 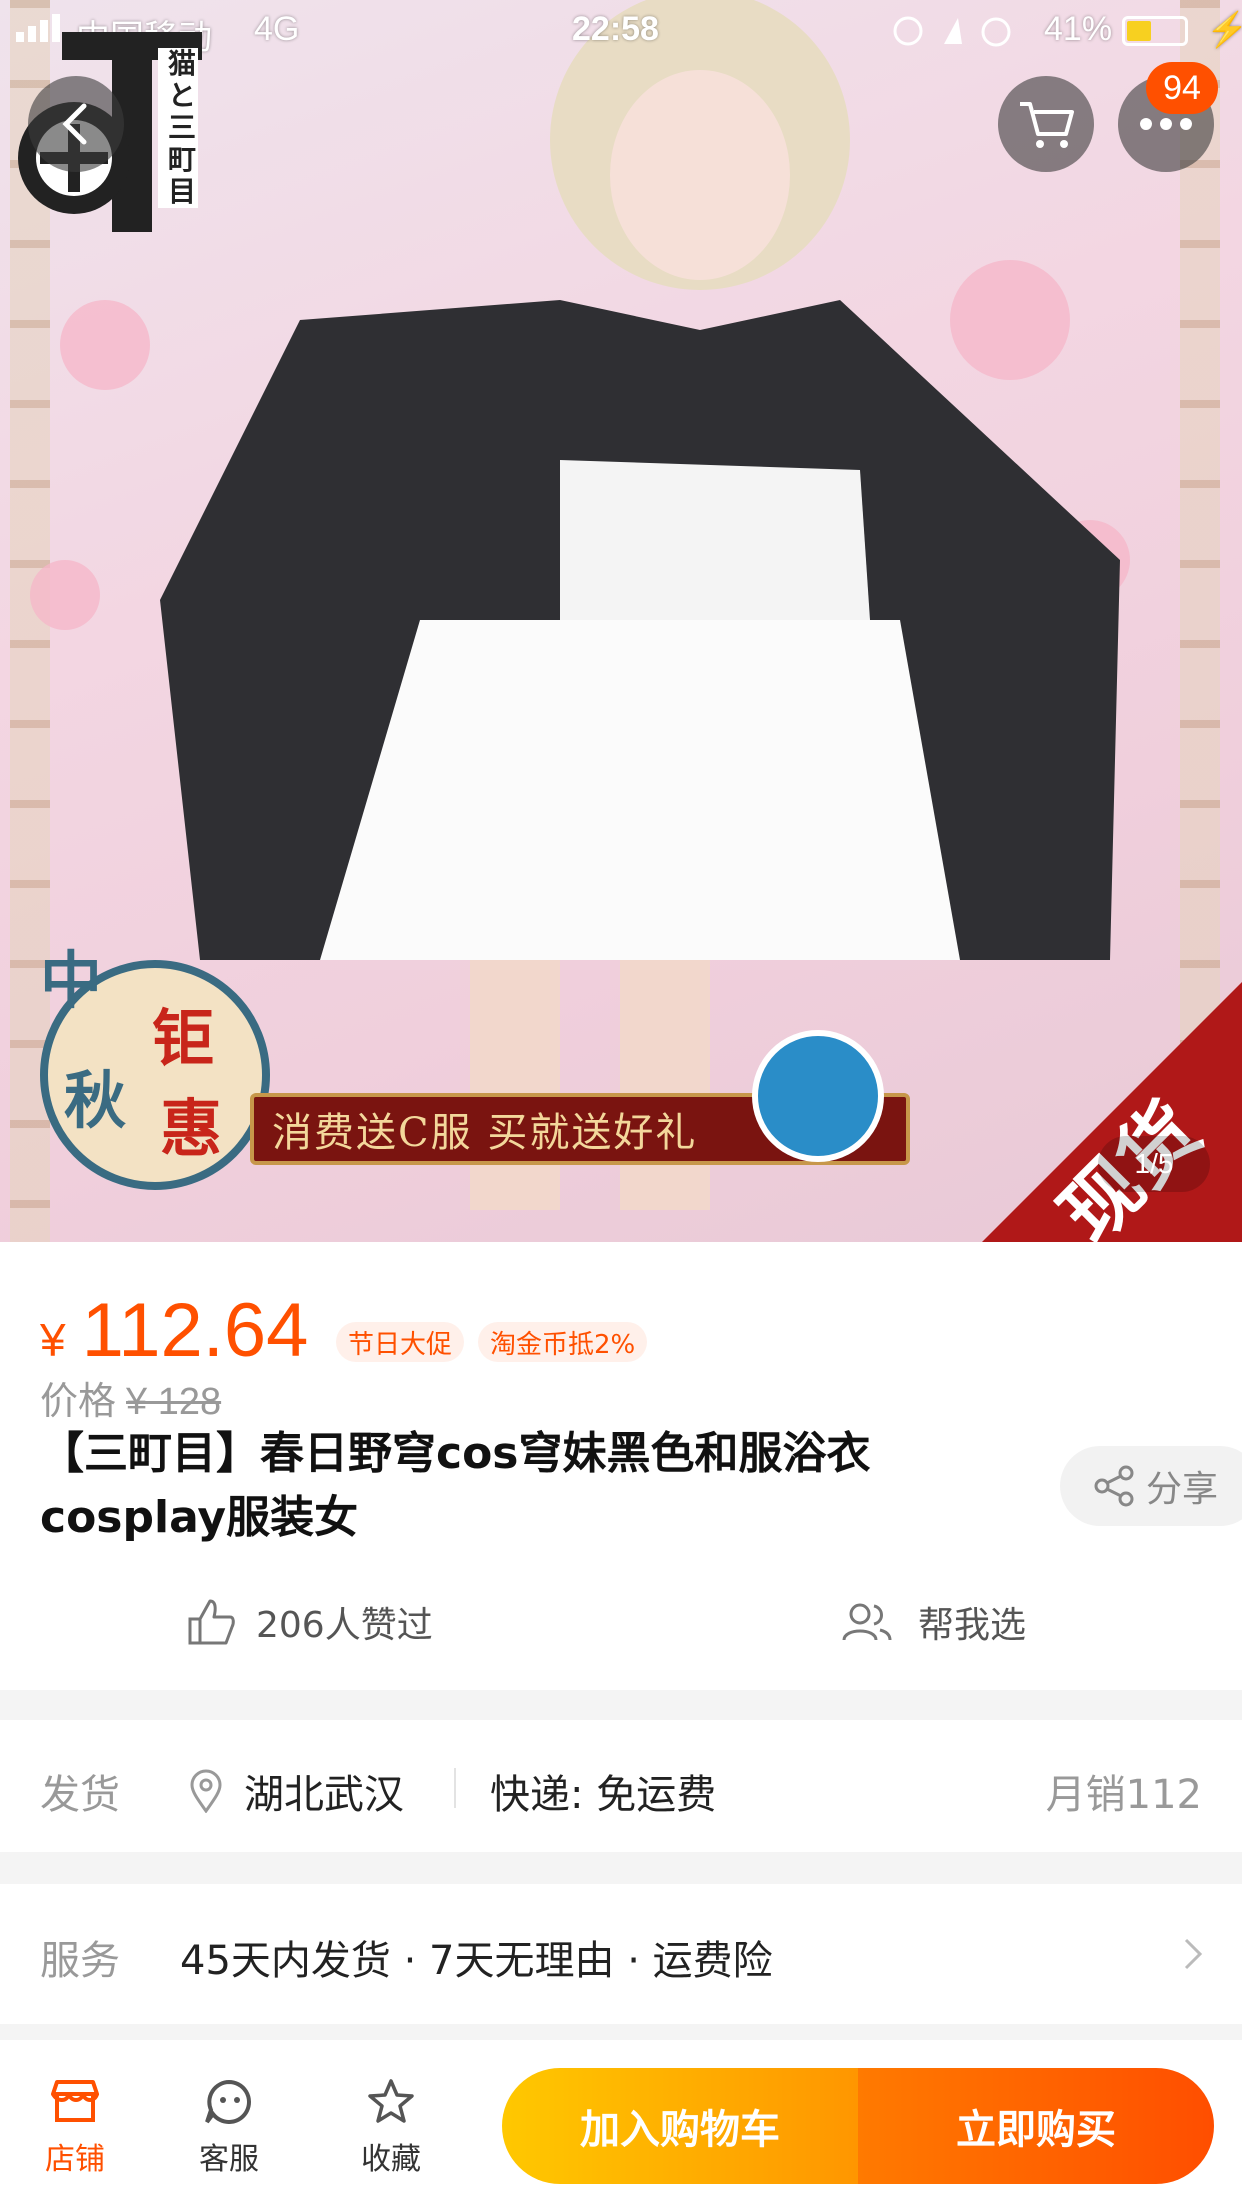 I want to click on service-label: 服务, so click(x=80, y=1961).